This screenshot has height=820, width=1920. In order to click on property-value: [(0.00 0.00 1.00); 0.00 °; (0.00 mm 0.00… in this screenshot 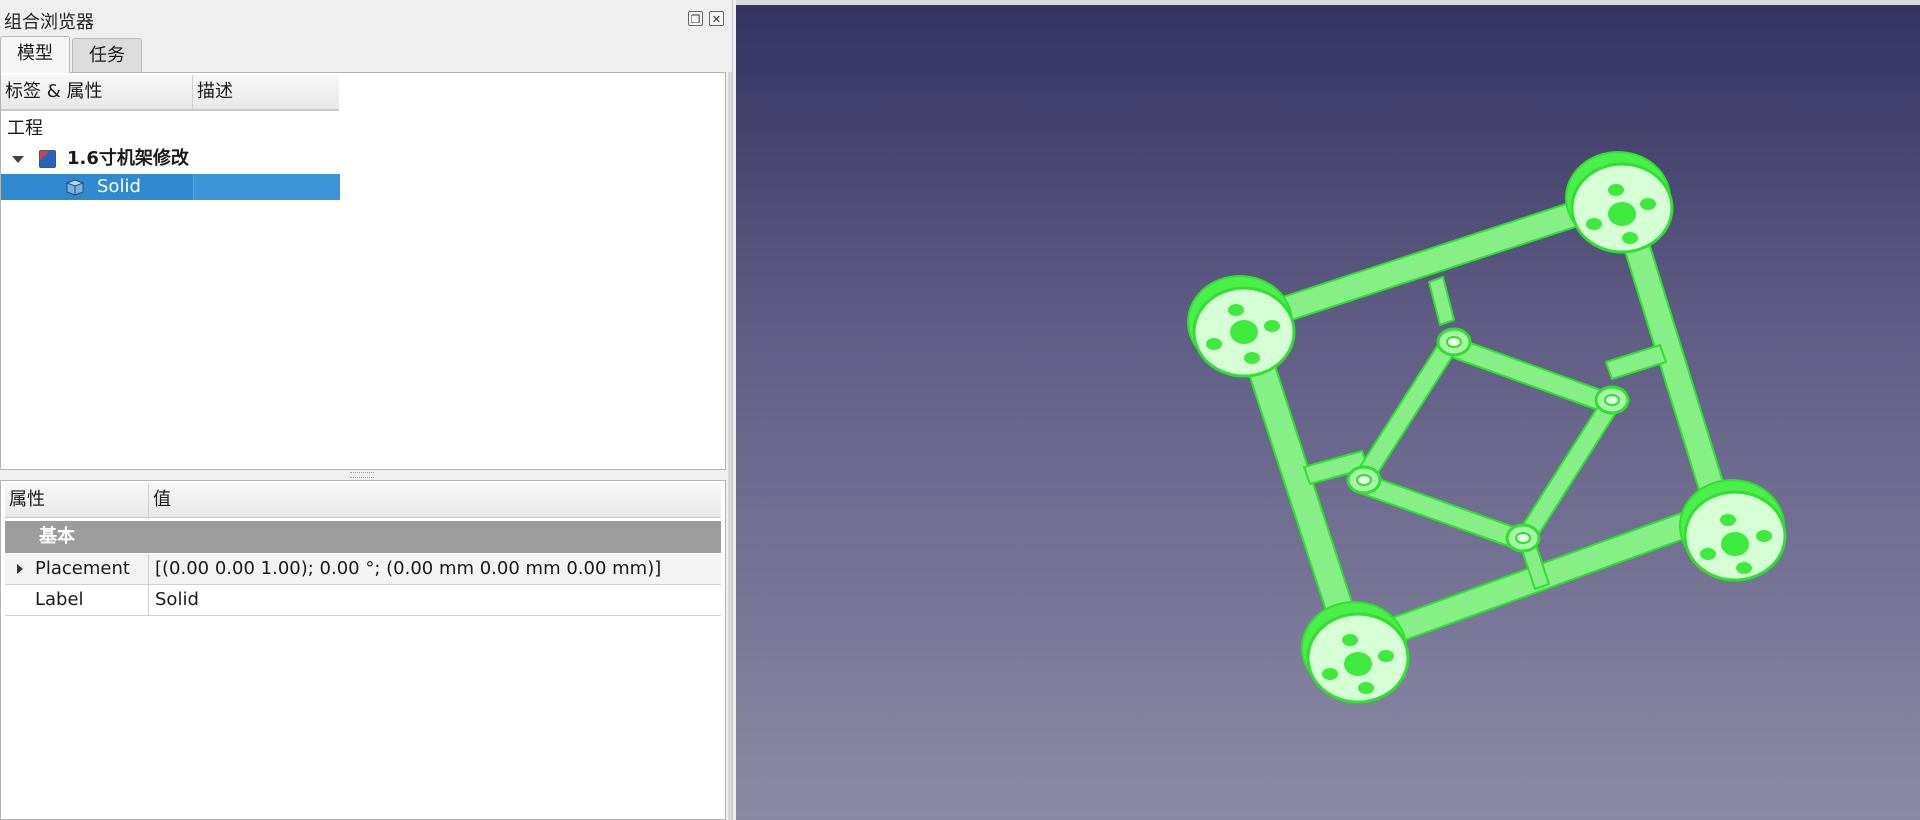, I will do `click(408, 569)`.